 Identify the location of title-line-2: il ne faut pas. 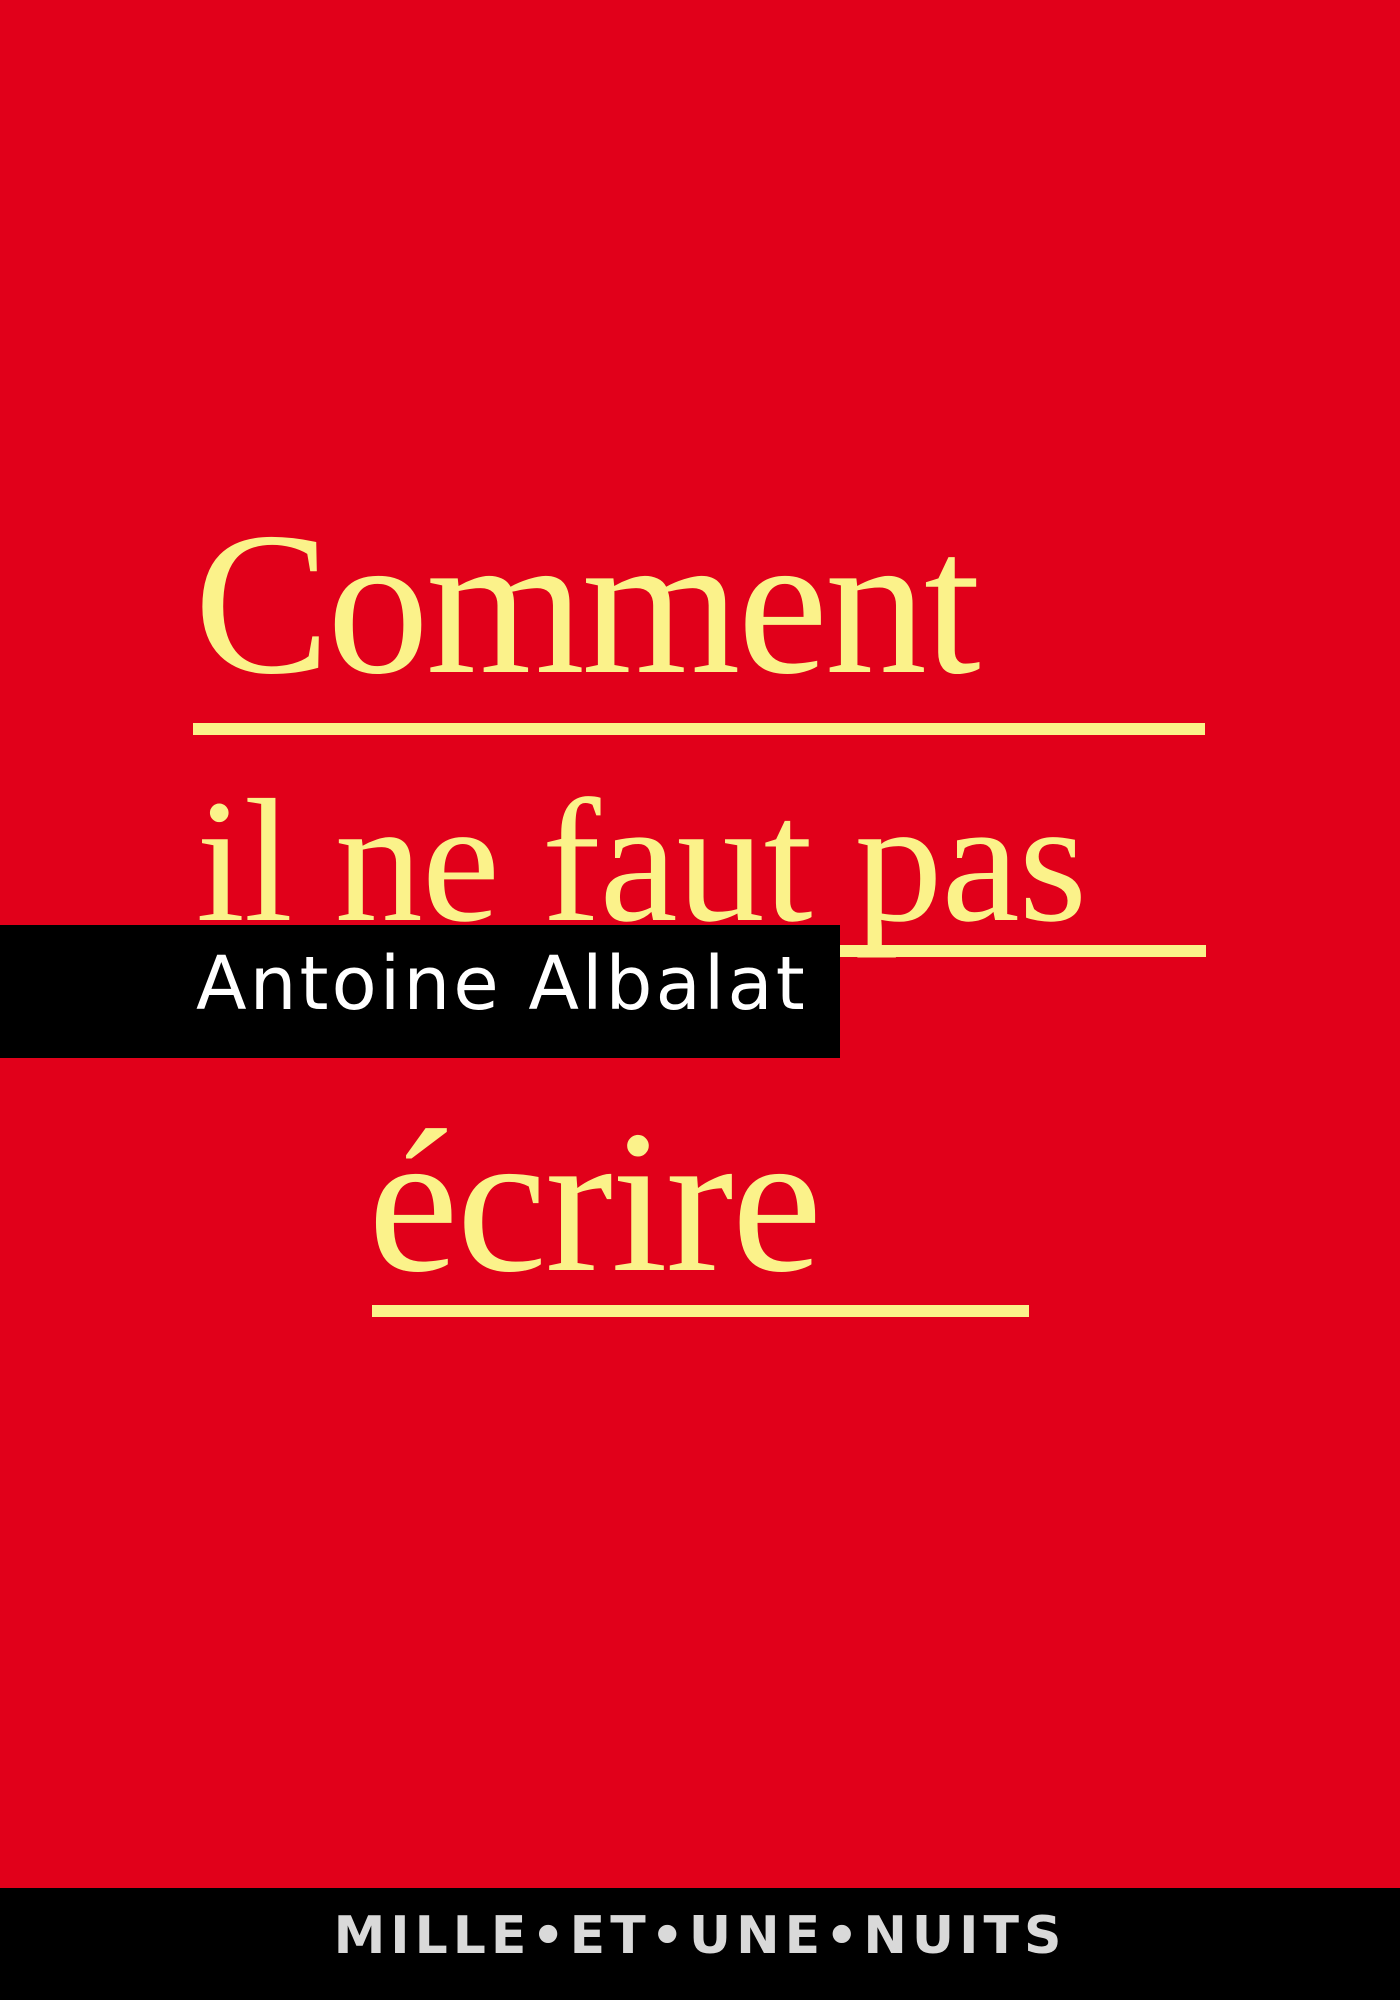
(641, 861).